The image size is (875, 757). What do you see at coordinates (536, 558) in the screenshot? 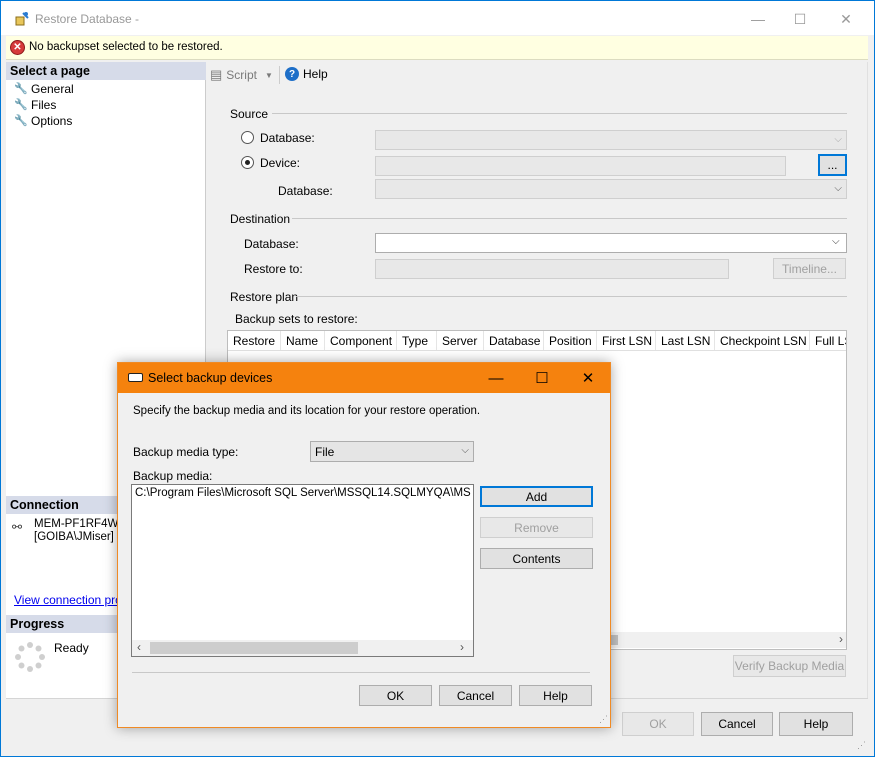
I see `contents-button: Contents` at bounding box center [536, 558].